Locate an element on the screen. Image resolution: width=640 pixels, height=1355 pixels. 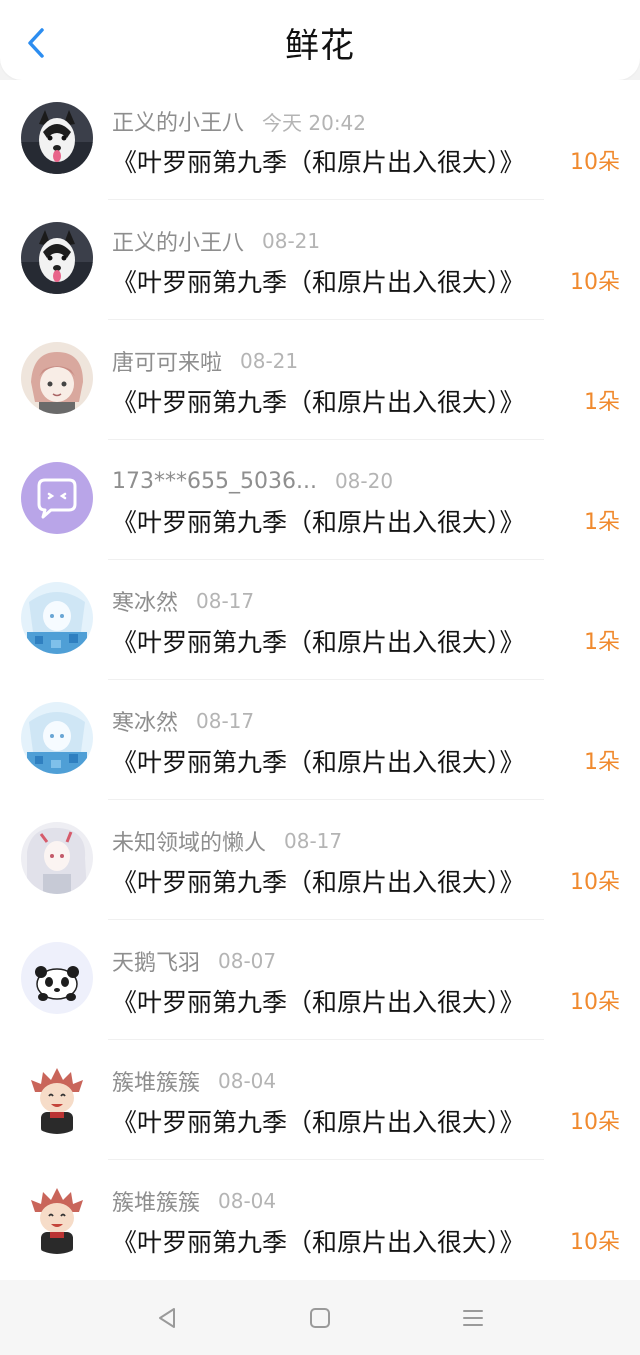
nav-home-icon is located at coordinates (320, 1318).